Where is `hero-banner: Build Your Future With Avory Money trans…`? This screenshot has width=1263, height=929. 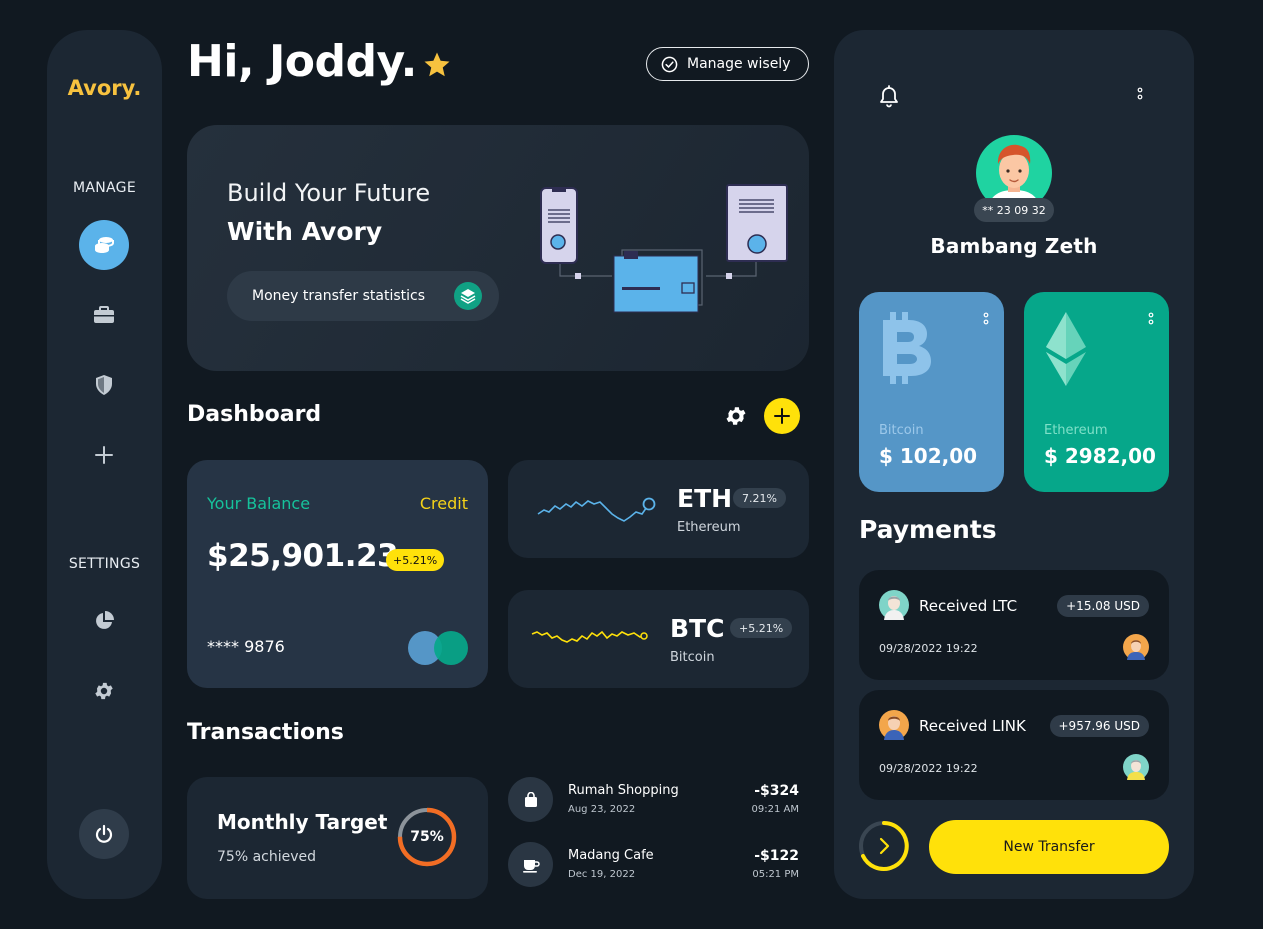 hero-banner: Build Your Future With Avory Money trans… is located at coordinates (498, 248).